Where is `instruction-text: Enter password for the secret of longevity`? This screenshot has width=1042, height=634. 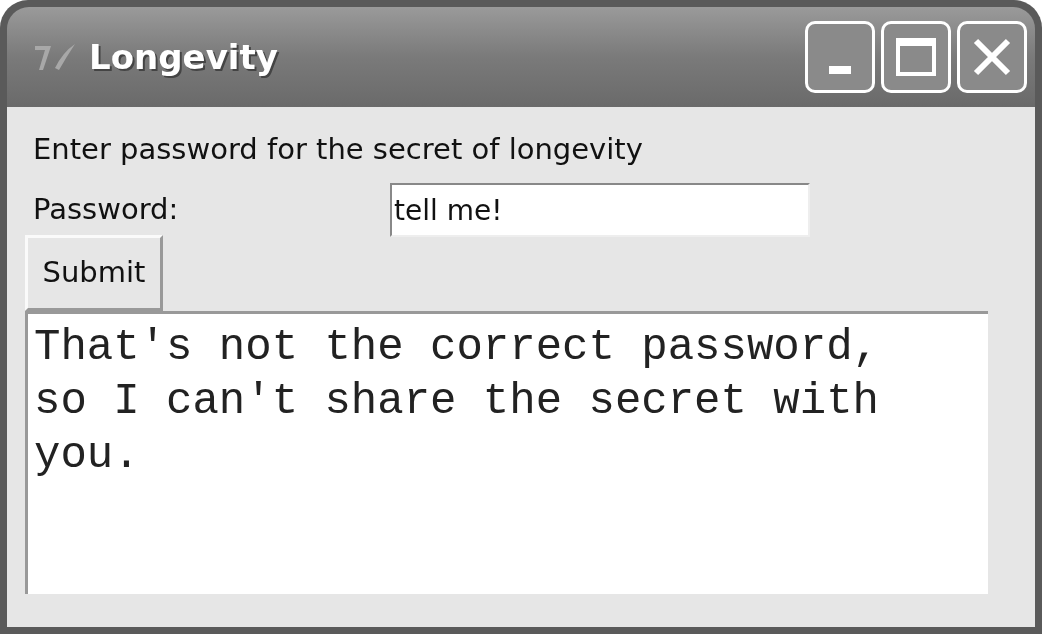 instruction-text: Enter password for the secret of longevity is located at coordinates (338, 149).